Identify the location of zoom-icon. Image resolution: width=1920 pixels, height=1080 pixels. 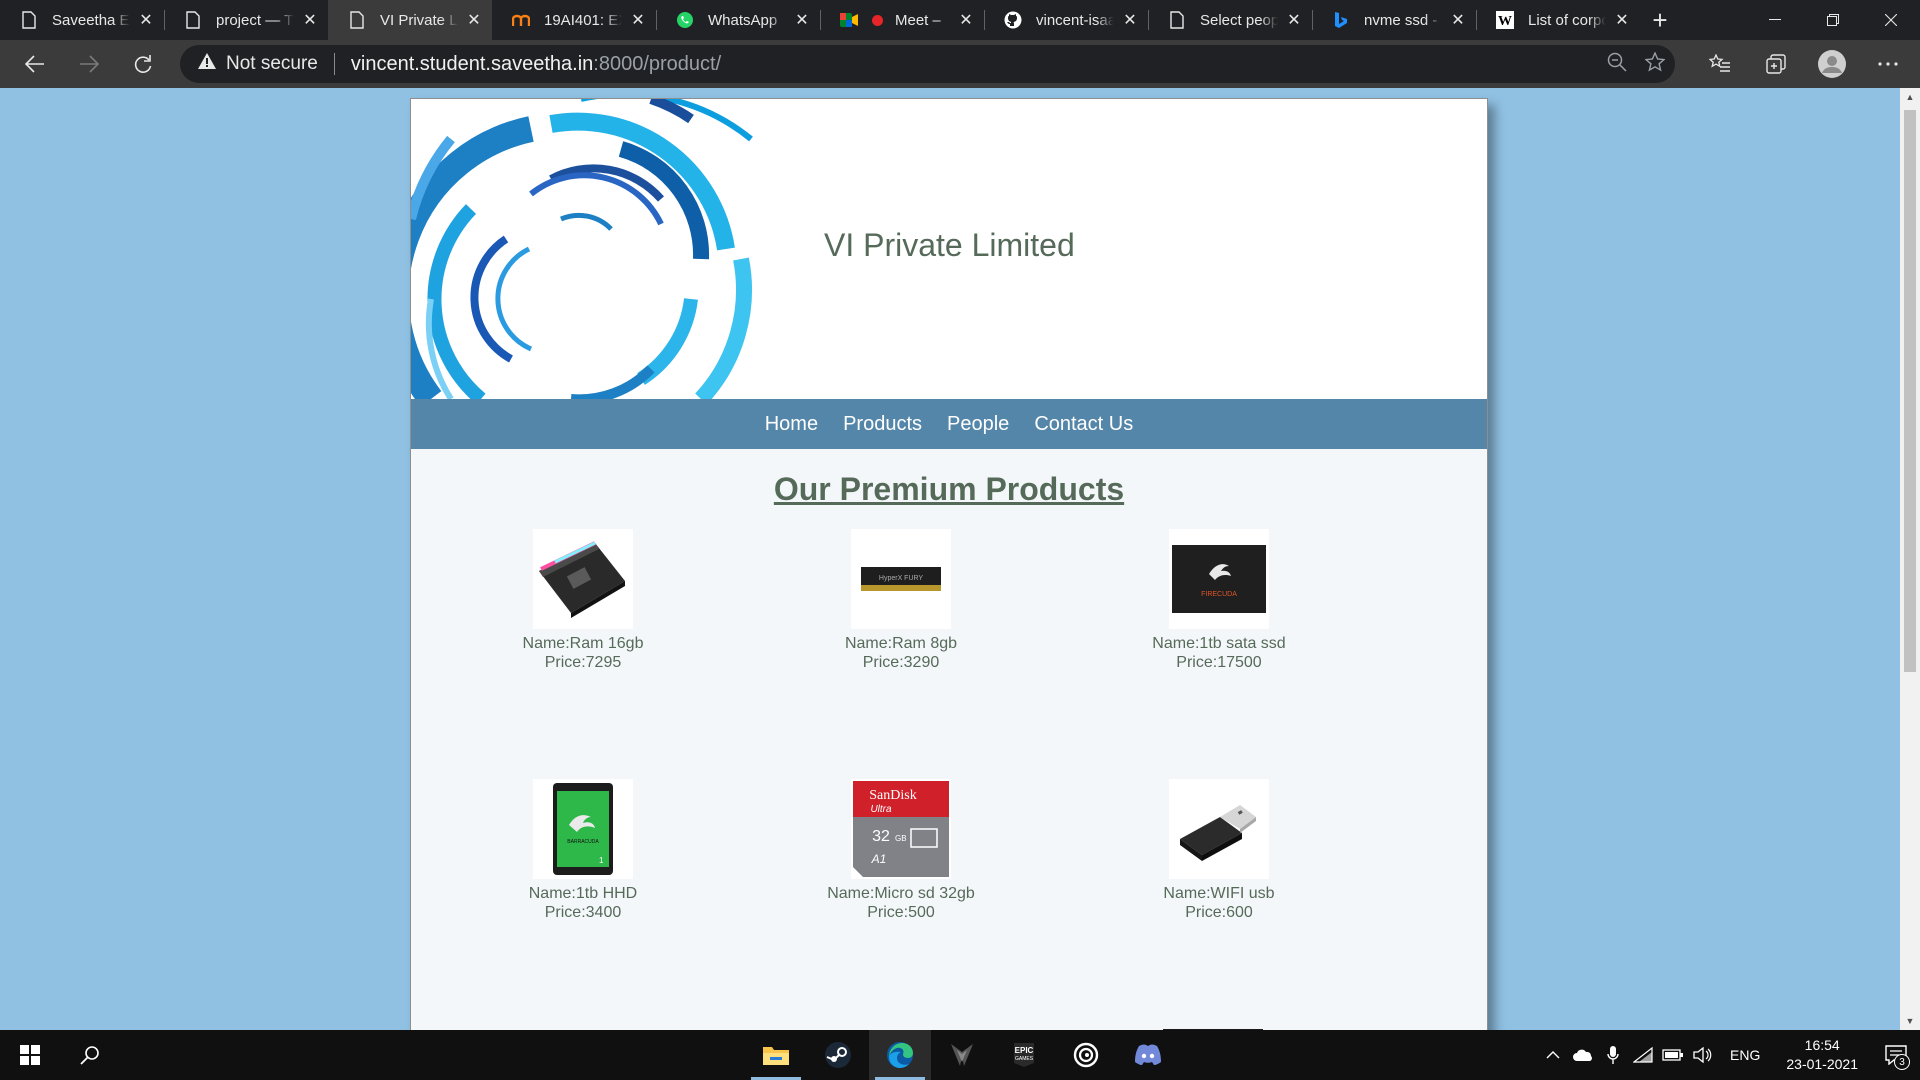
(1617, 64).